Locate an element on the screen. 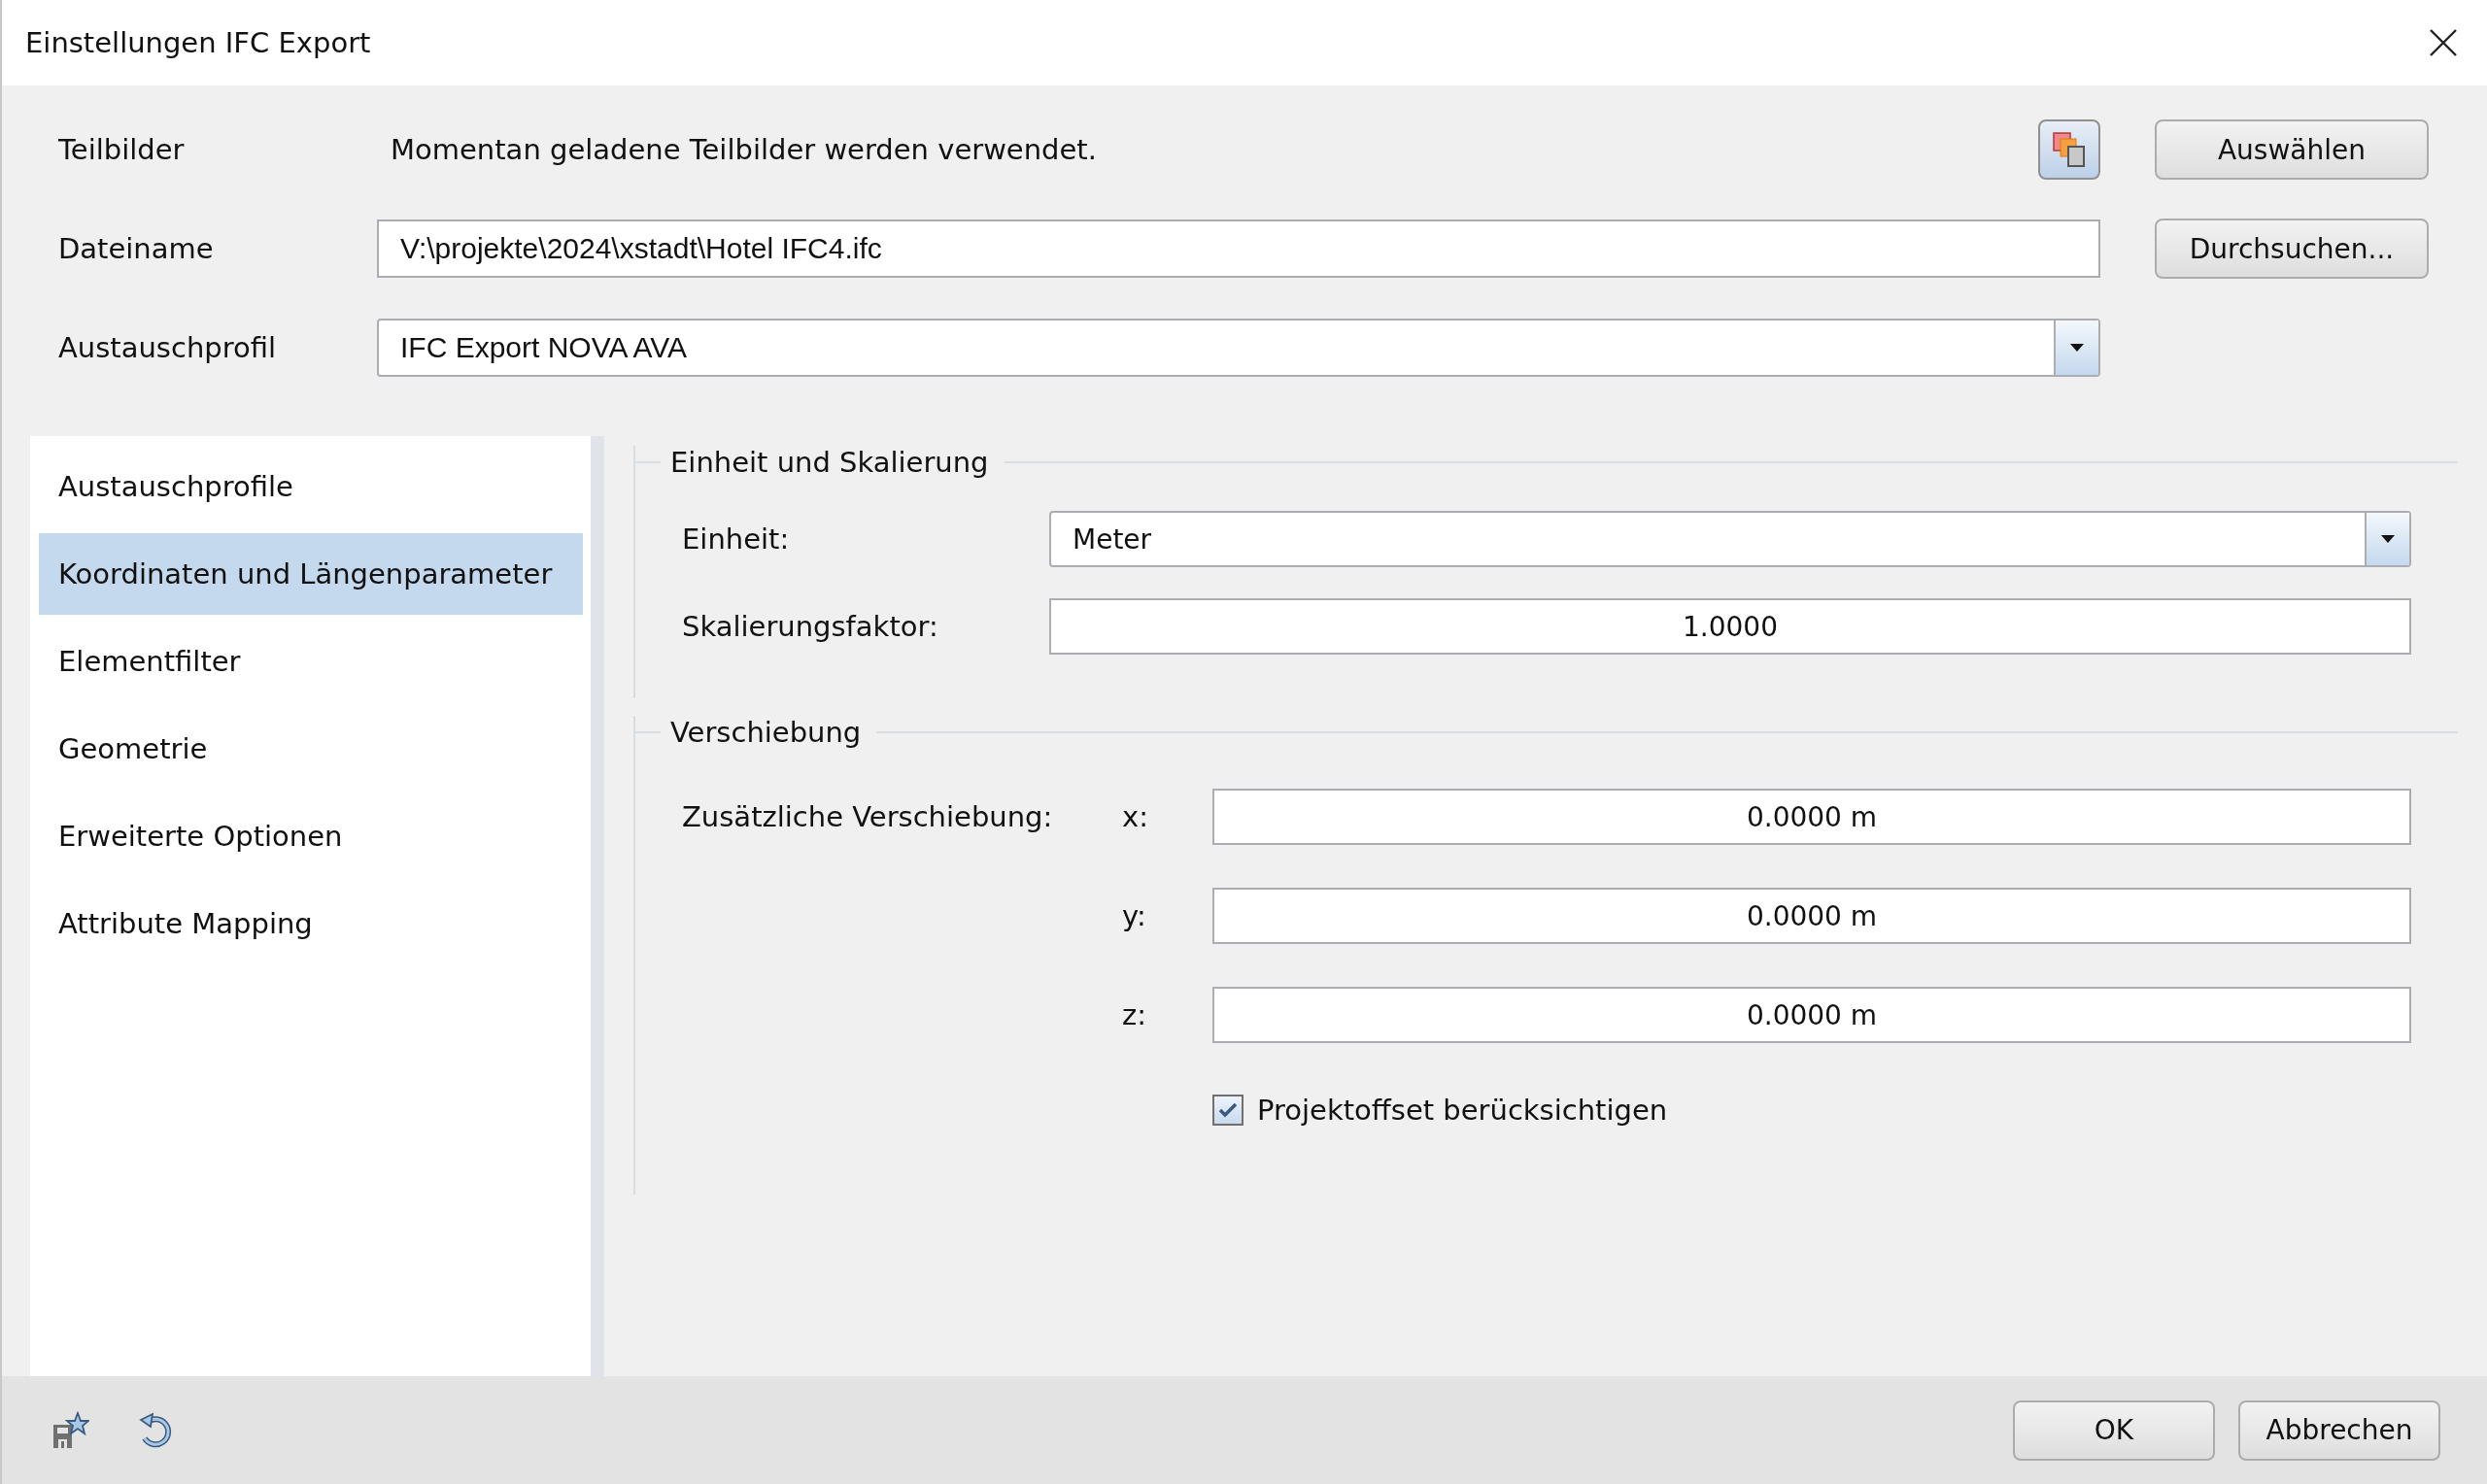 This screenshot has width=2487, height=1484. number-field: 1.0000 is located at coordinates (1730, 627).